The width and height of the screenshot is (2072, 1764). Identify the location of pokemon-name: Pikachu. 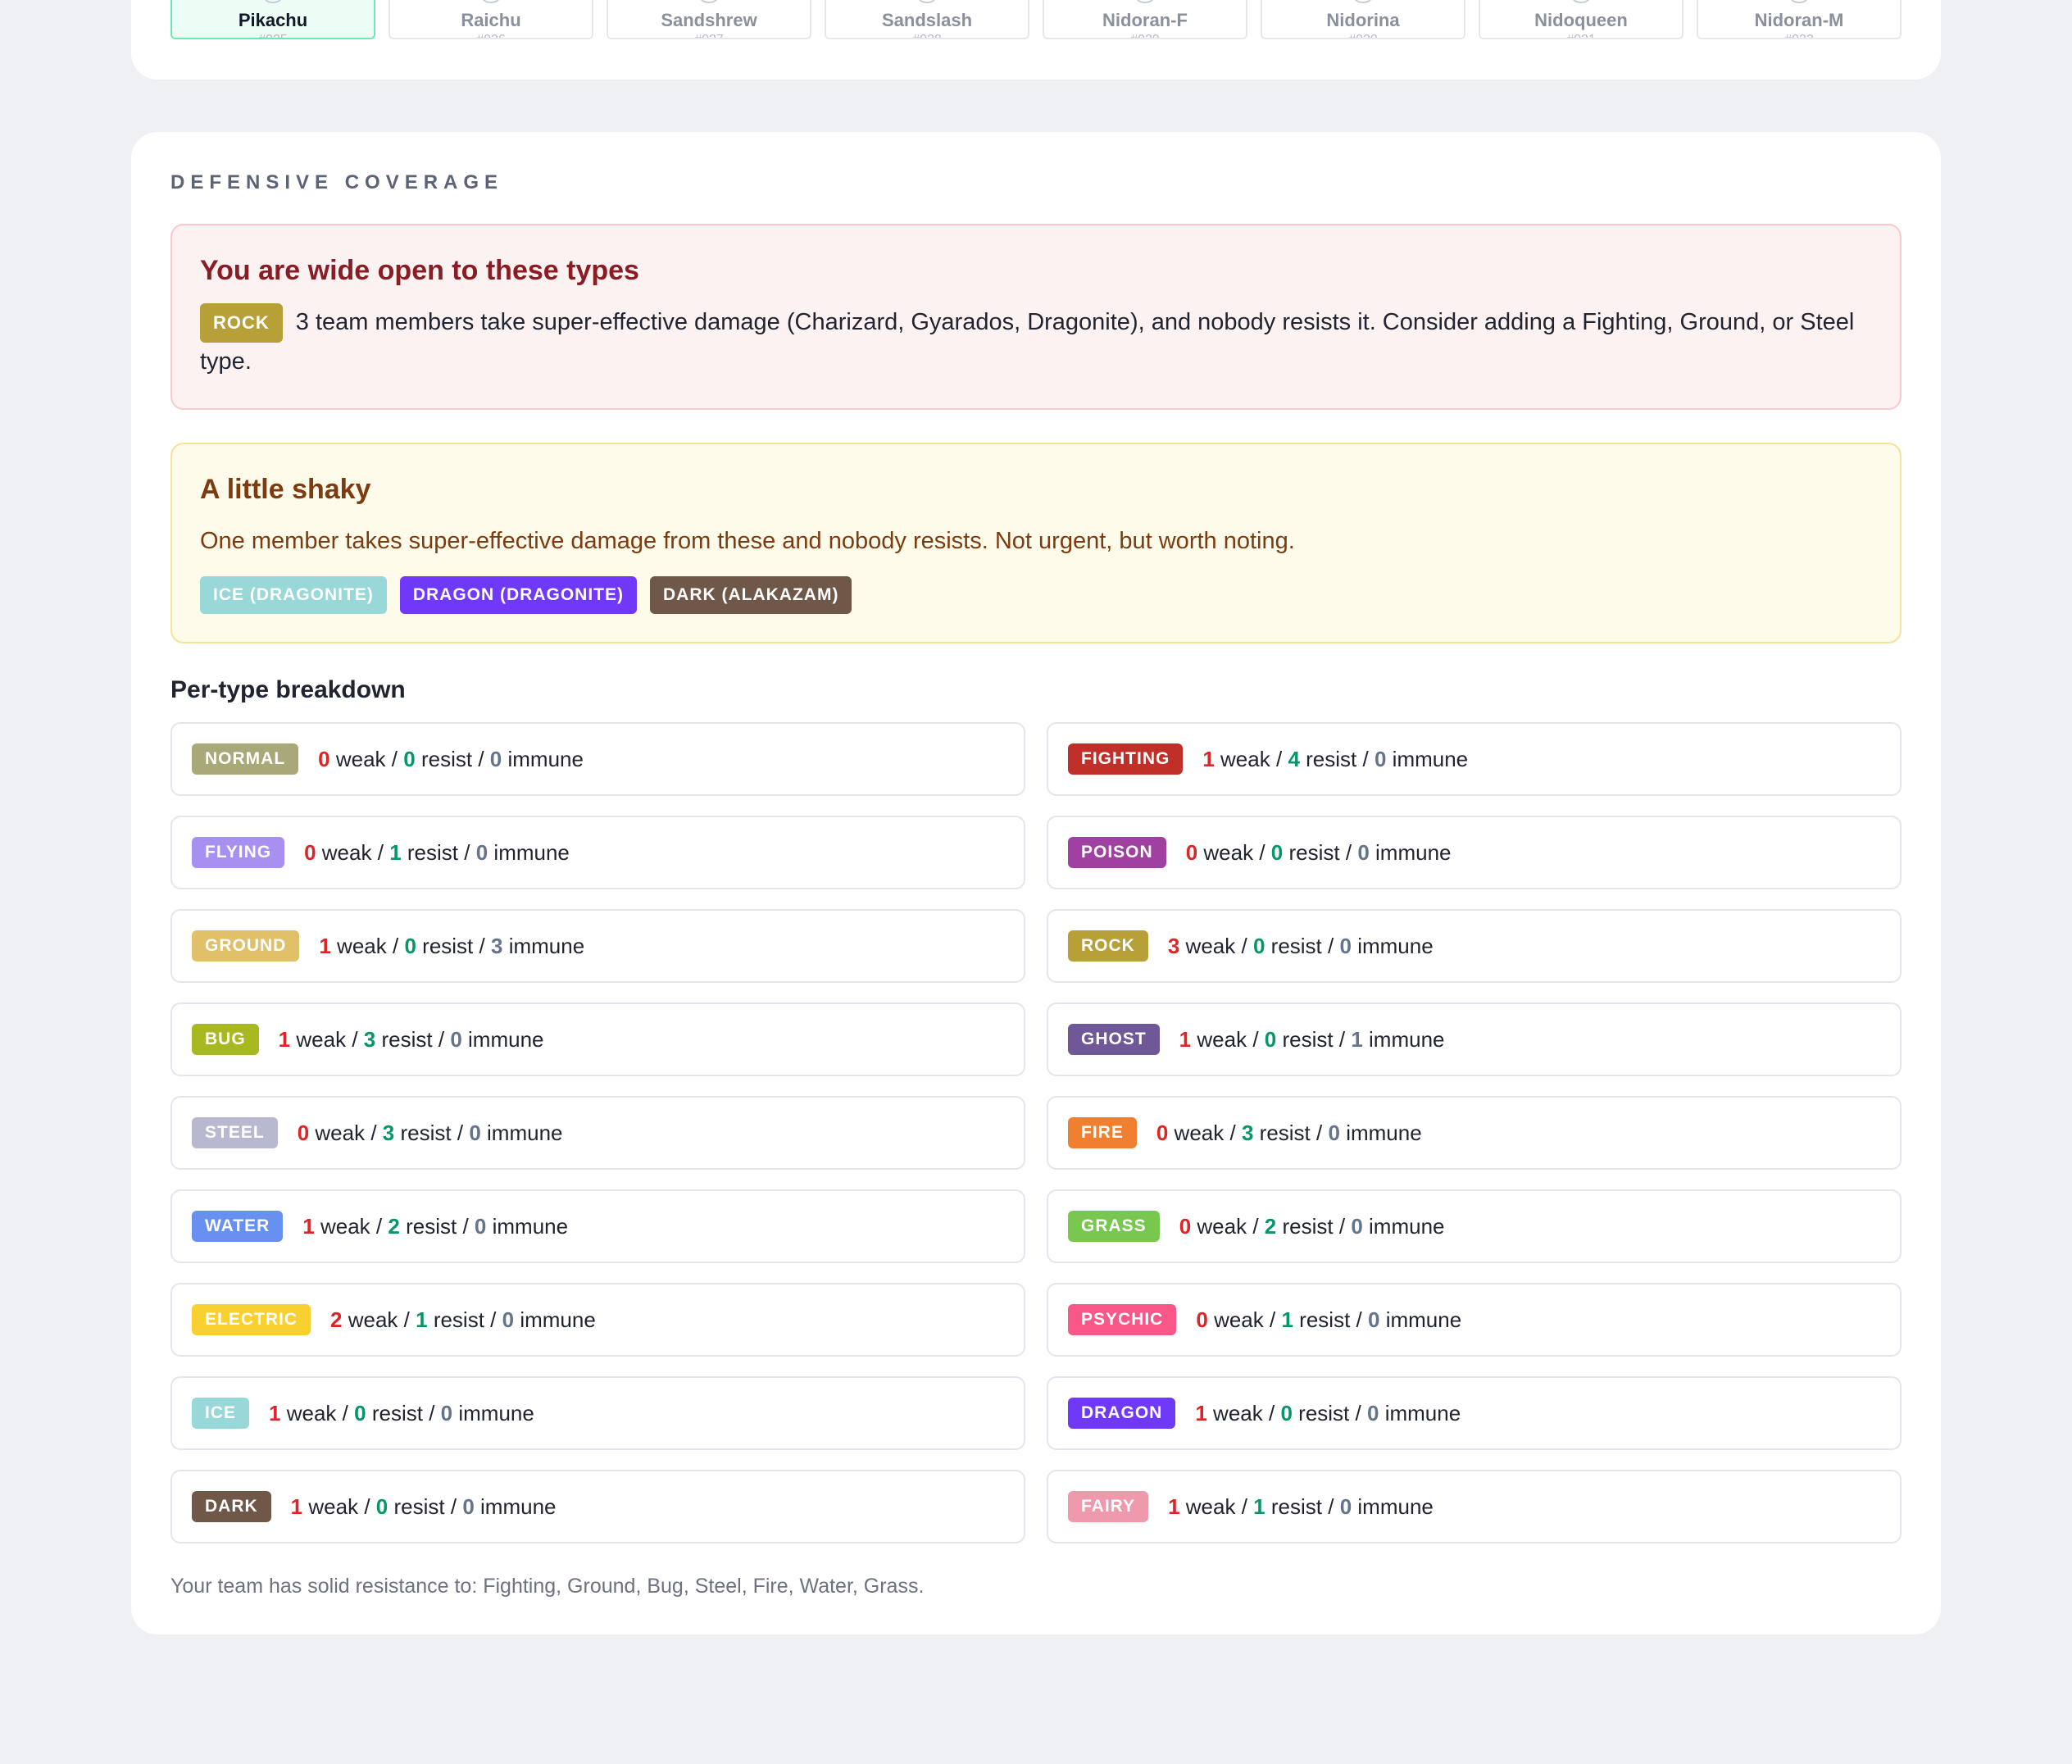
(273, 20).